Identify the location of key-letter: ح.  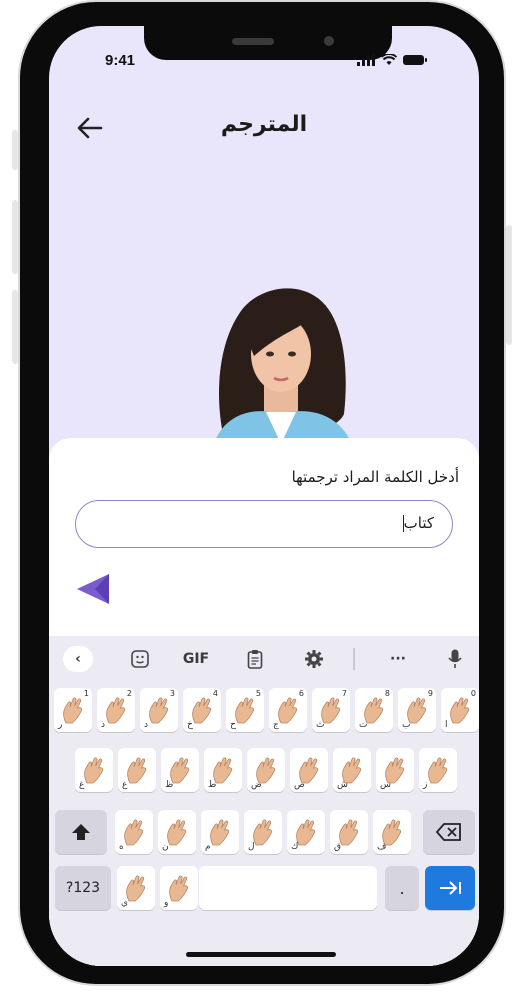
(233, 725).